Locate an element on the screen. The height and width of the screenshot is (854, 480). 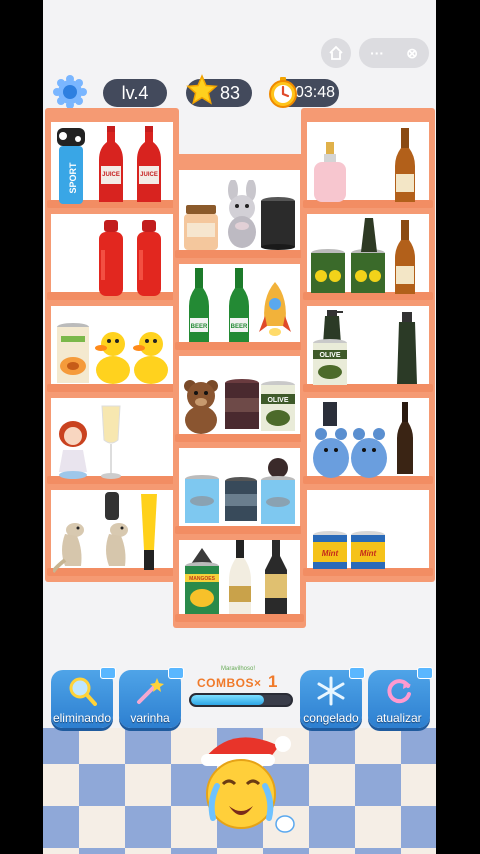
wand-booster-button: varinha is located at coordinates (151, 697).